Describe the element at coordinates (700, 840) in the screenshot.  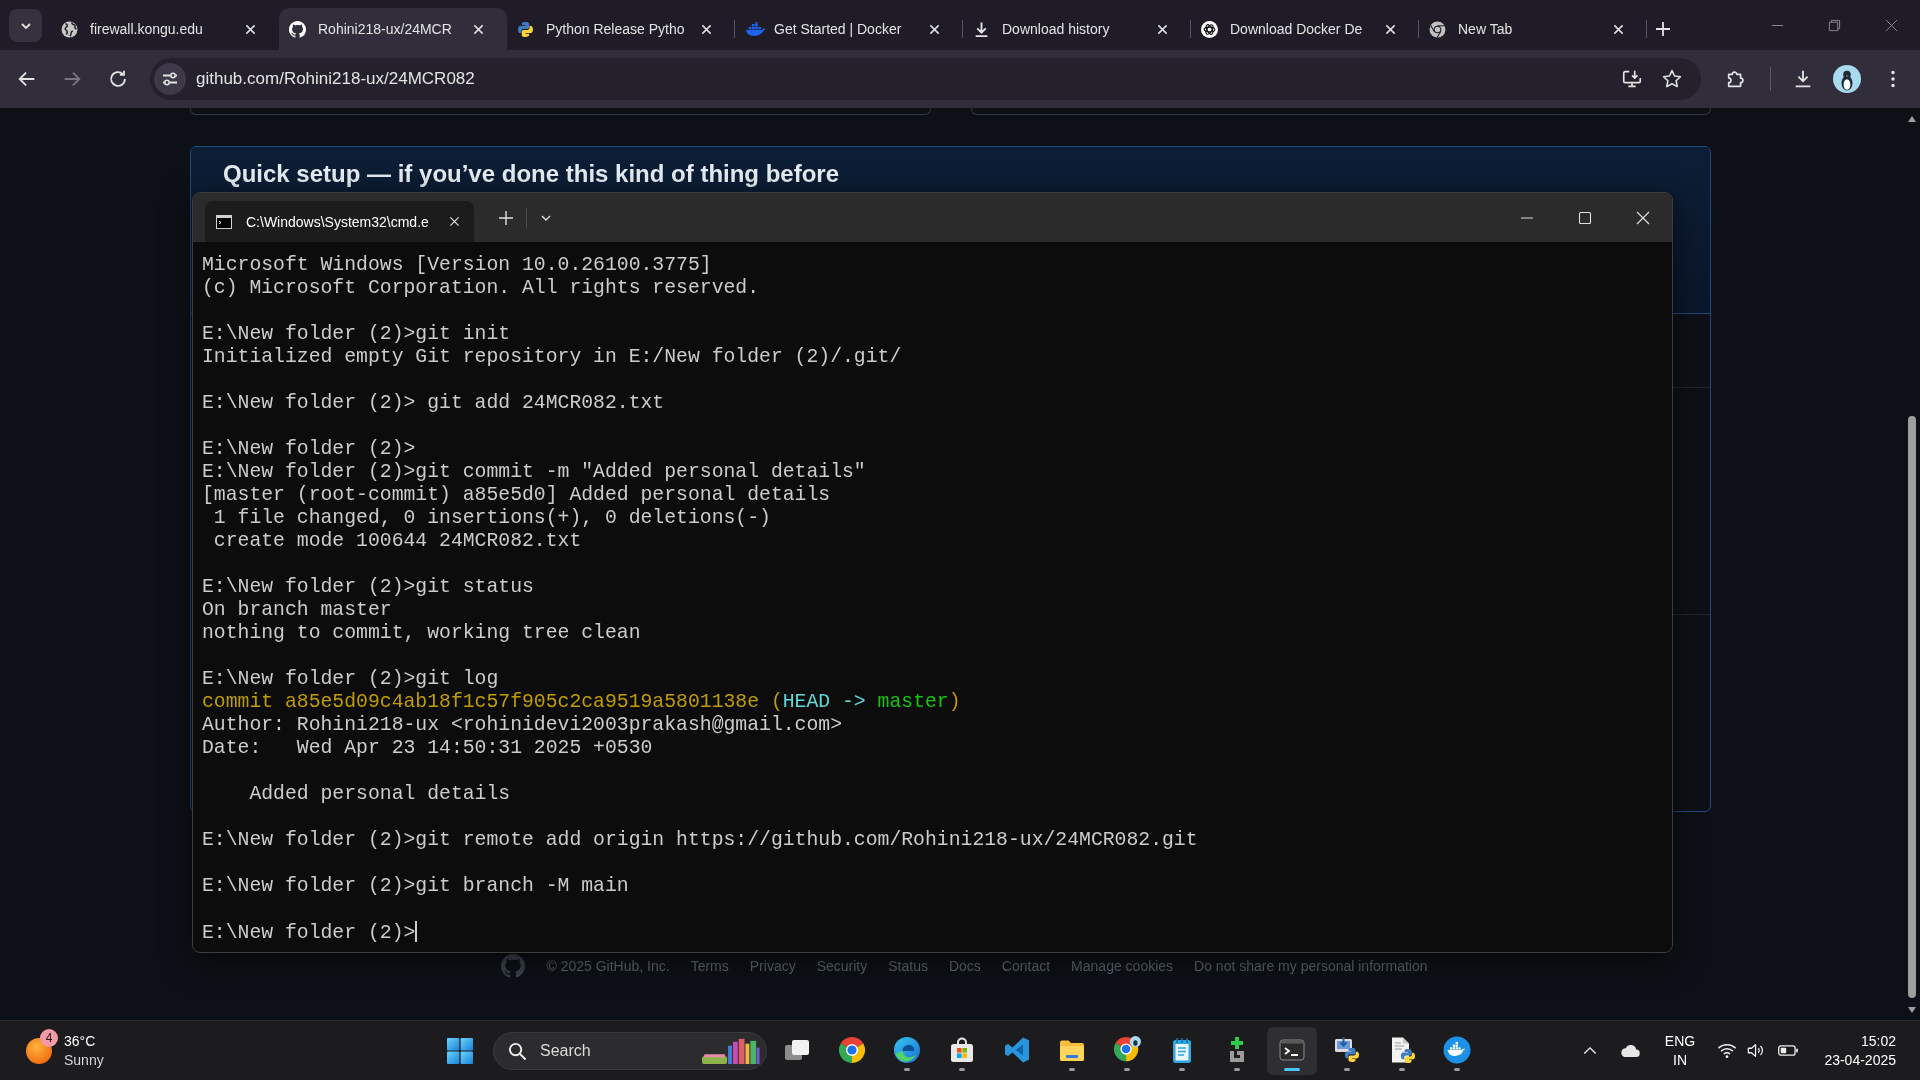
I see `terminal-line: E:\New folder (2)>git remote add origin https://github.com/Rohini218-ux/24MCR082.git` at that location.